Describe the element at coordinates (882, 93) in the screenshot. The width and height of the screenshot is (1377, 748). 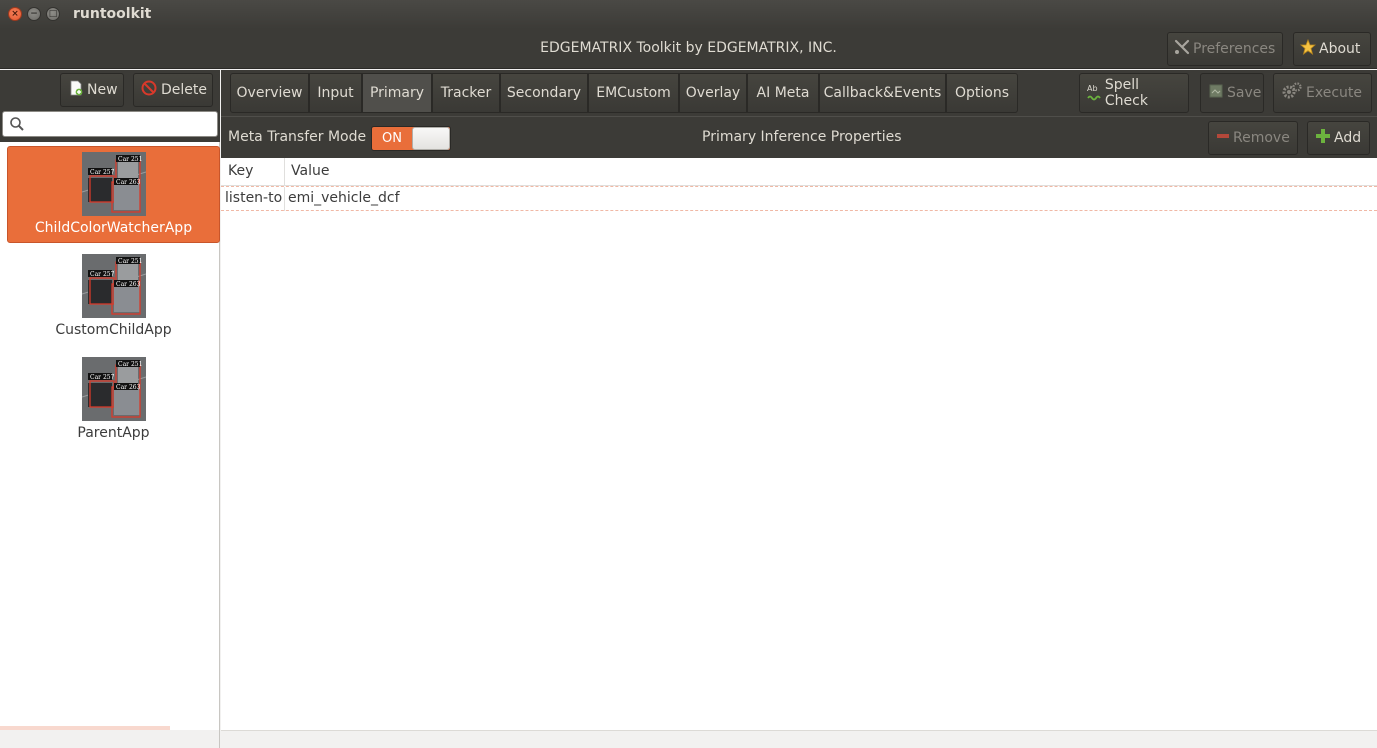
I see `tab-callback-events: Callback&Events` at that location.